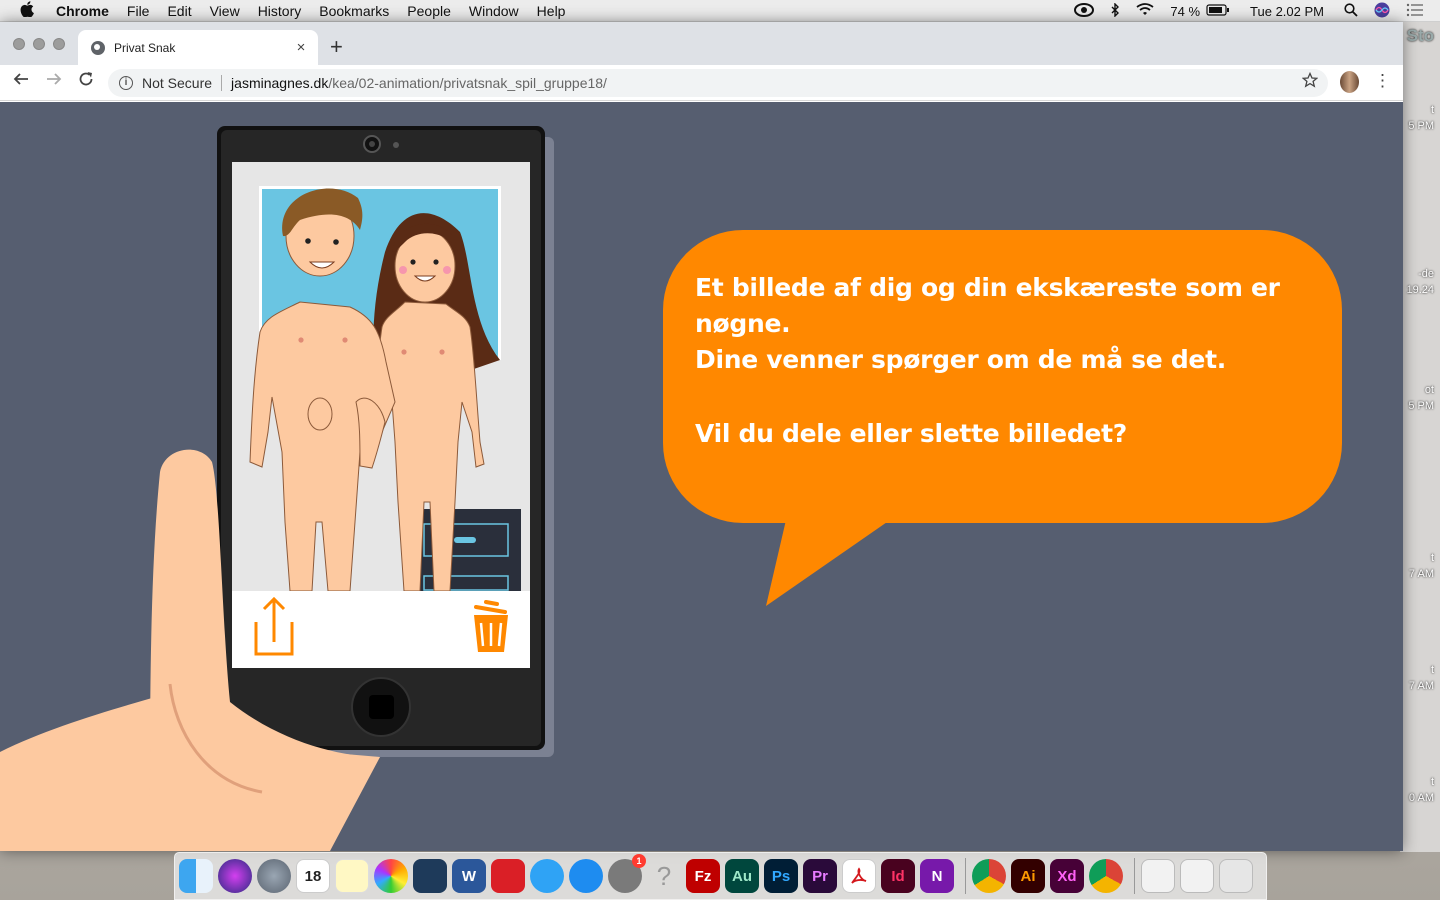 This screenshot has height=900, width=1440. Describe the element at coordinates (225, 11) in the screenshot. I see `menu-view: View` at that location.